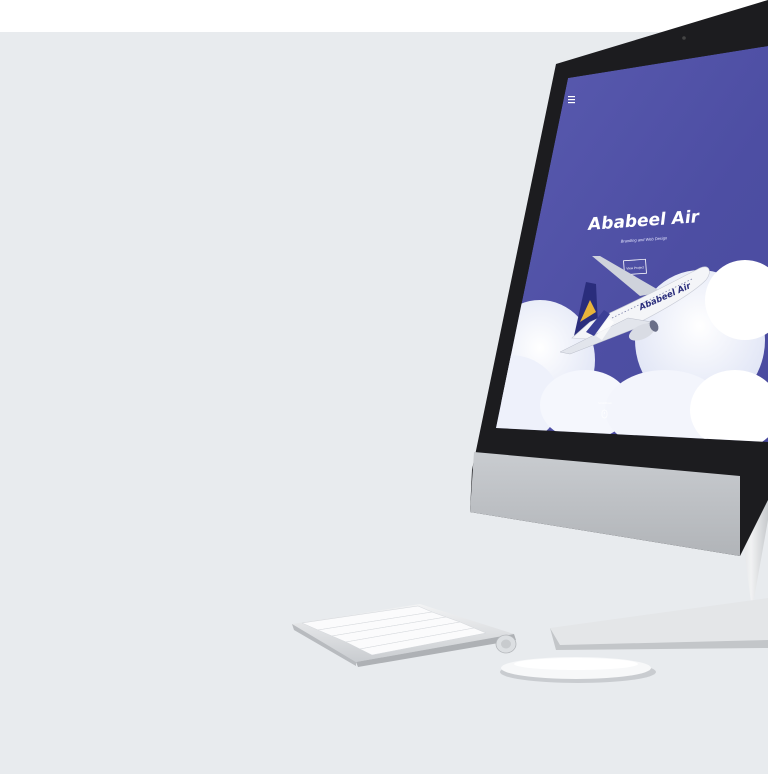 The width and height of the screenshot is (768, 774). I want to click on wireless-mouse, so click(578, 670).